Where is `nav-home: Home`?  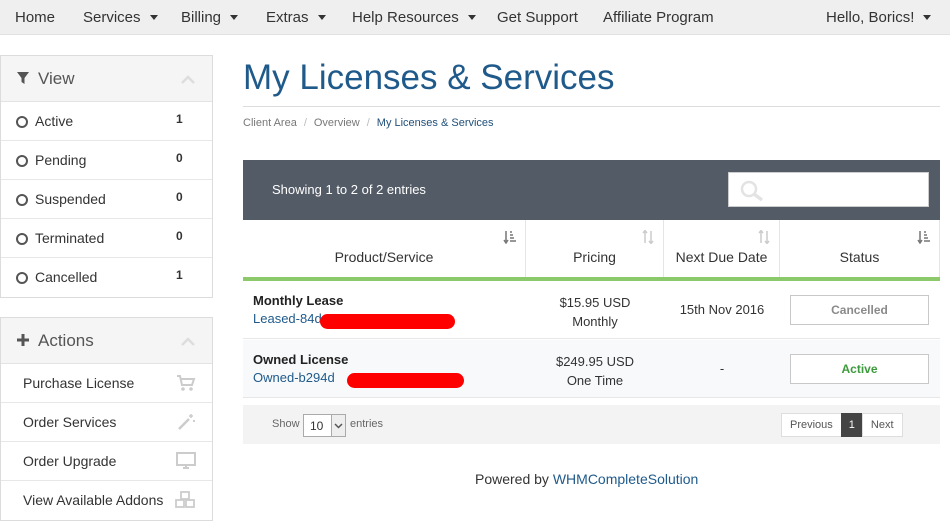
nav-home: Home is located at coordinates (35, 17).